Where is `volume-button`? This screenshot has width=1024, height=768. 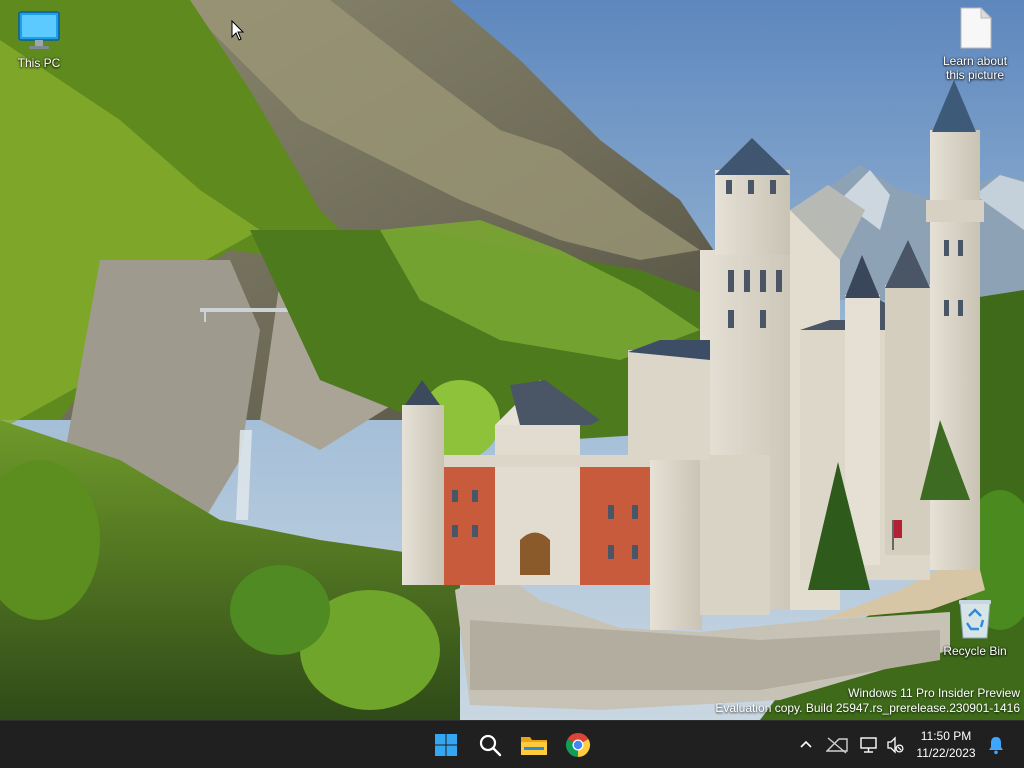 volume-button is located at coordinates (895, 745).